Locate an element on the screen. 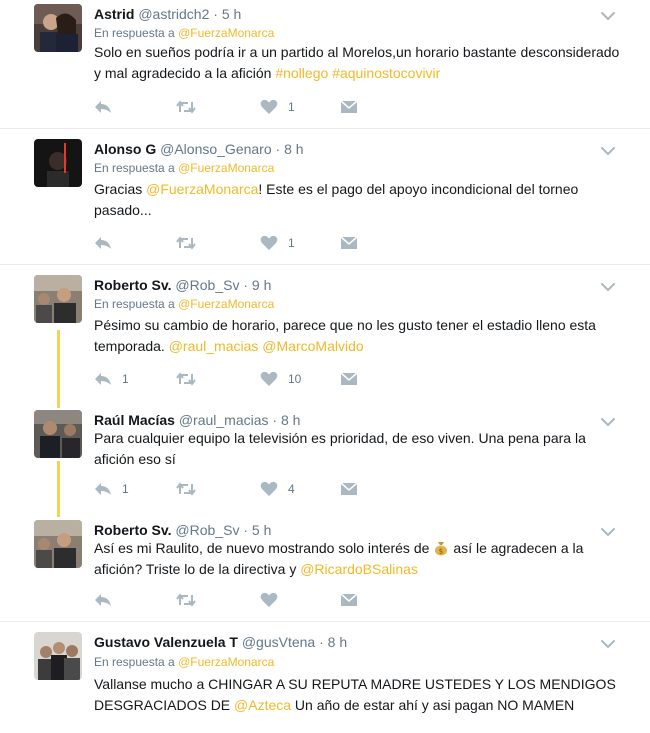 The height and width of the screenshot is (733, 650). like-count: 4 is located at coordinates (291, 489).